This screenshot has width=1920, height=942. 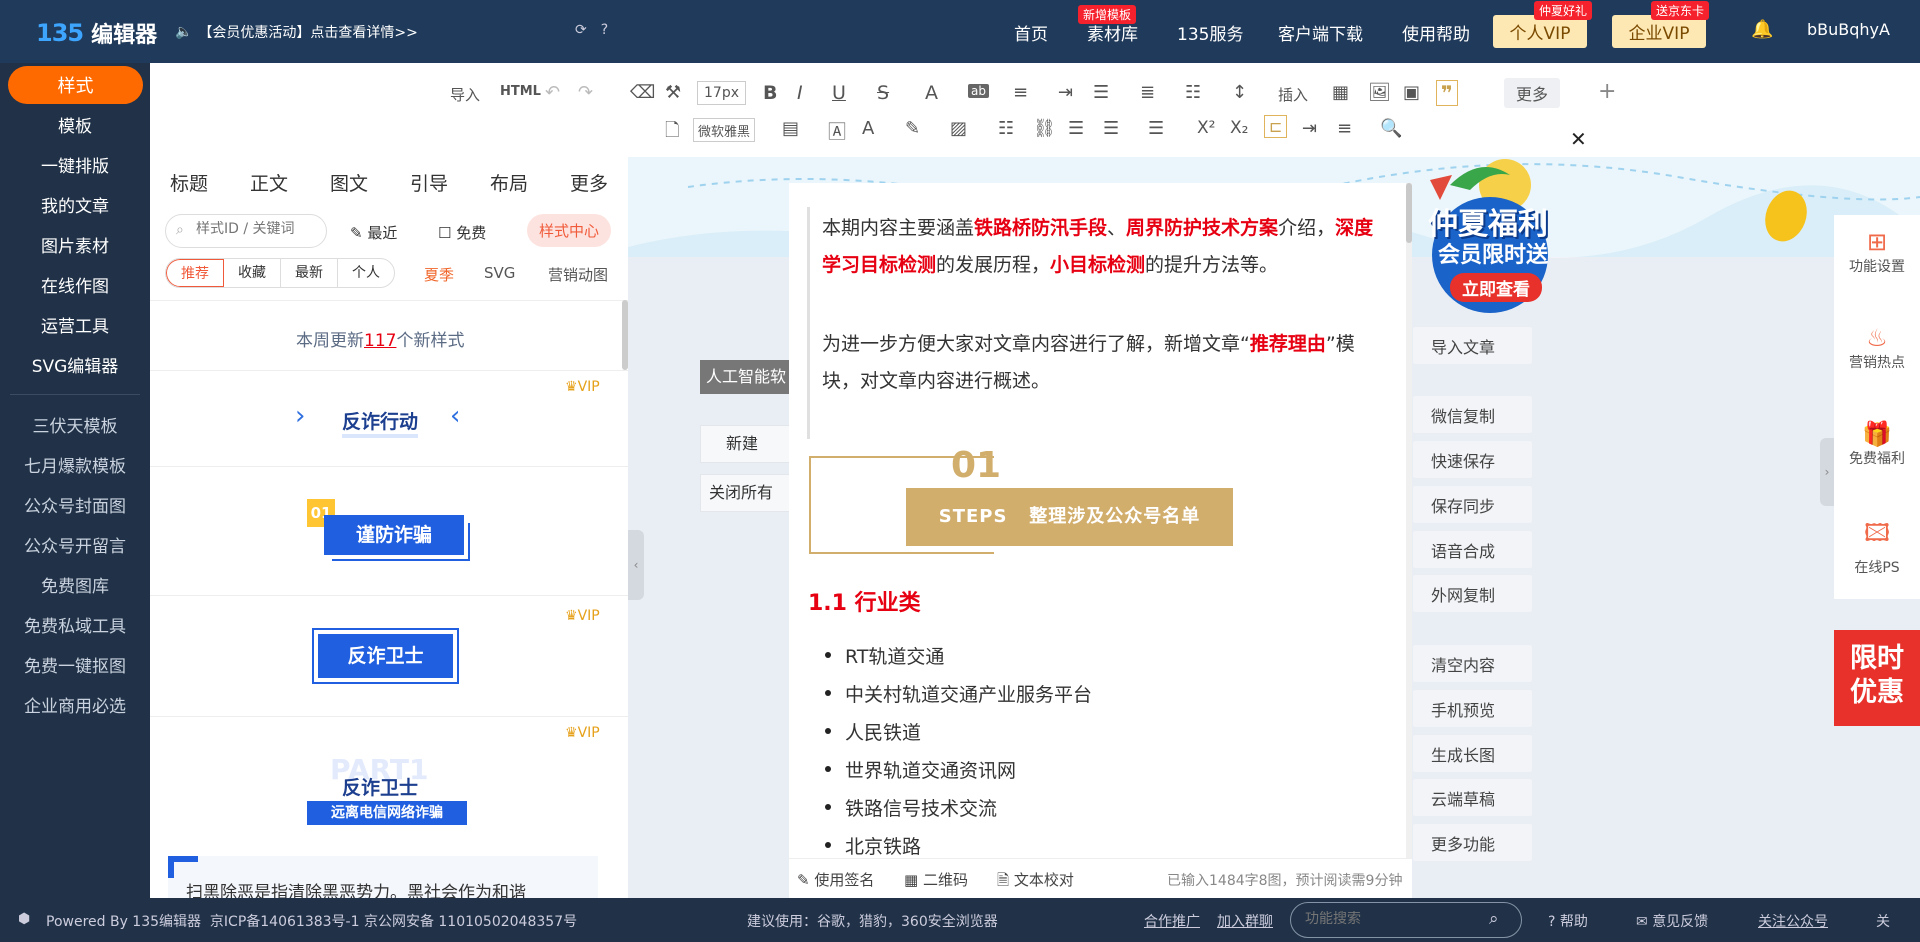 What do you see at coordinates (1607, 91) in the screenshot?
I see `add-icon: +` at bounding box center [1607, 91].